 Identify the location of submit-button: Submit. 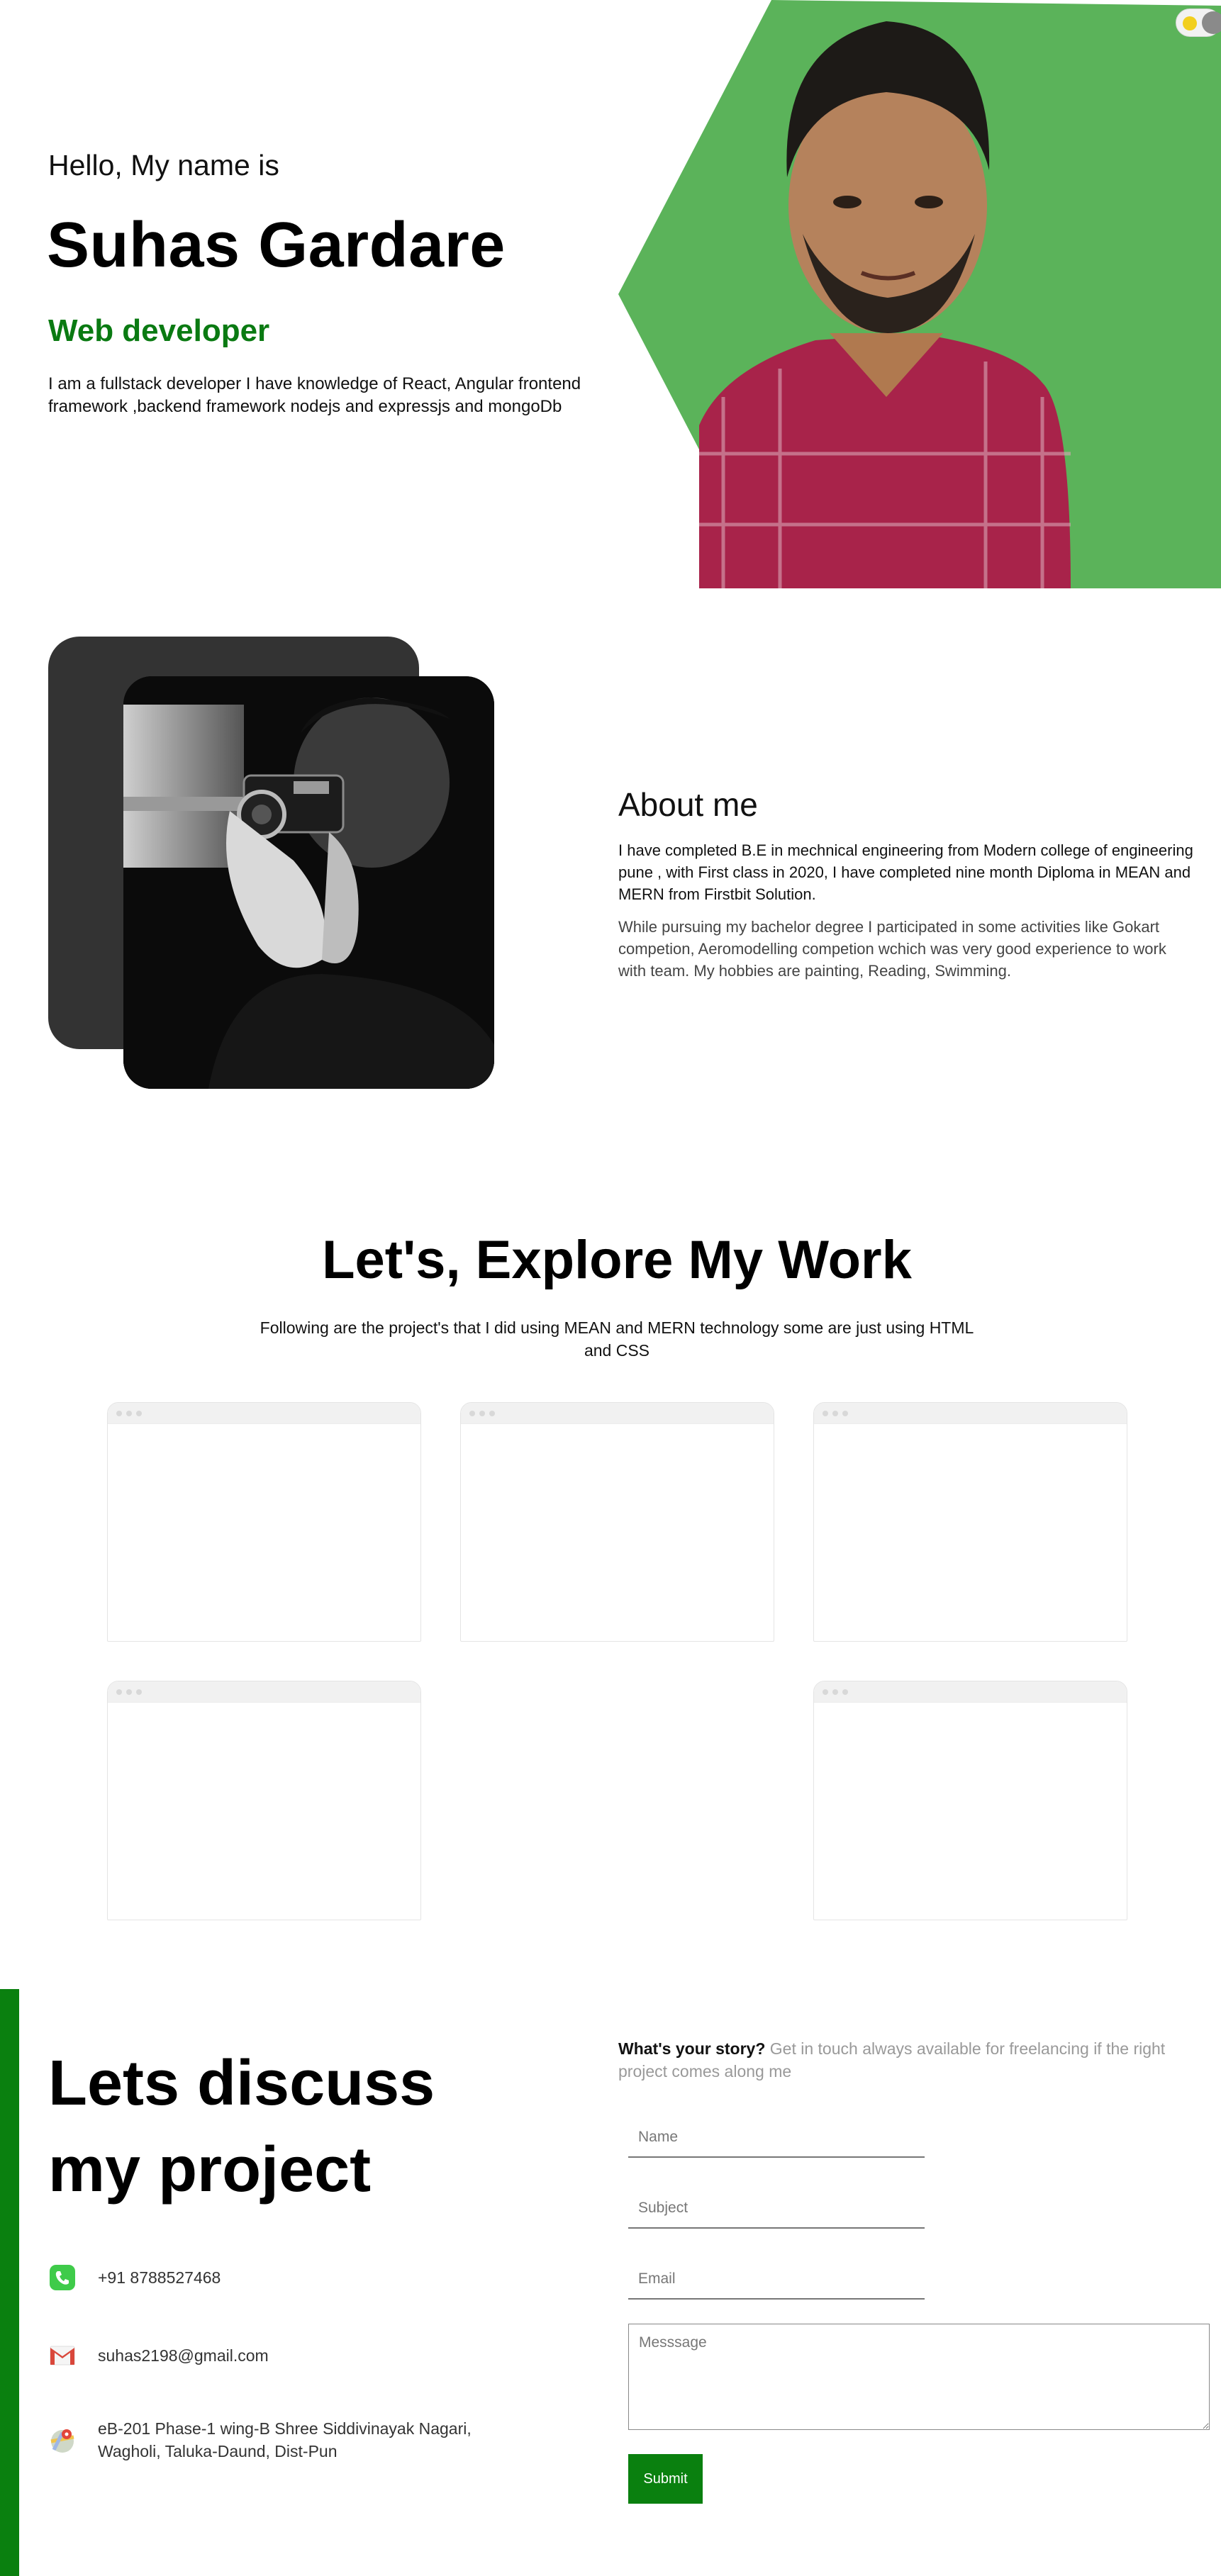
(665, 2479).